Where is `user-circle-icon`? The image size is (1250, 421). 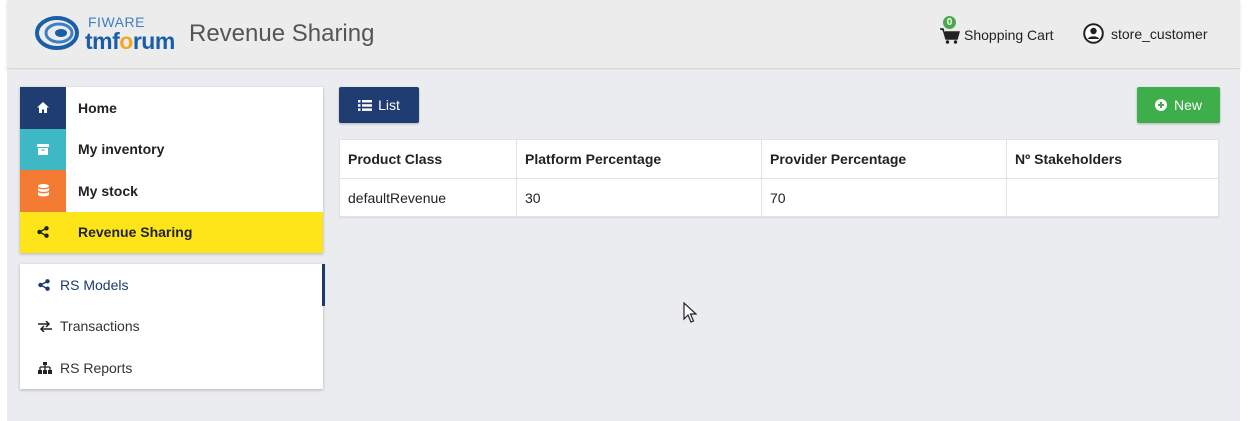 user-circle-icon is located at coordinates (1093, 33).